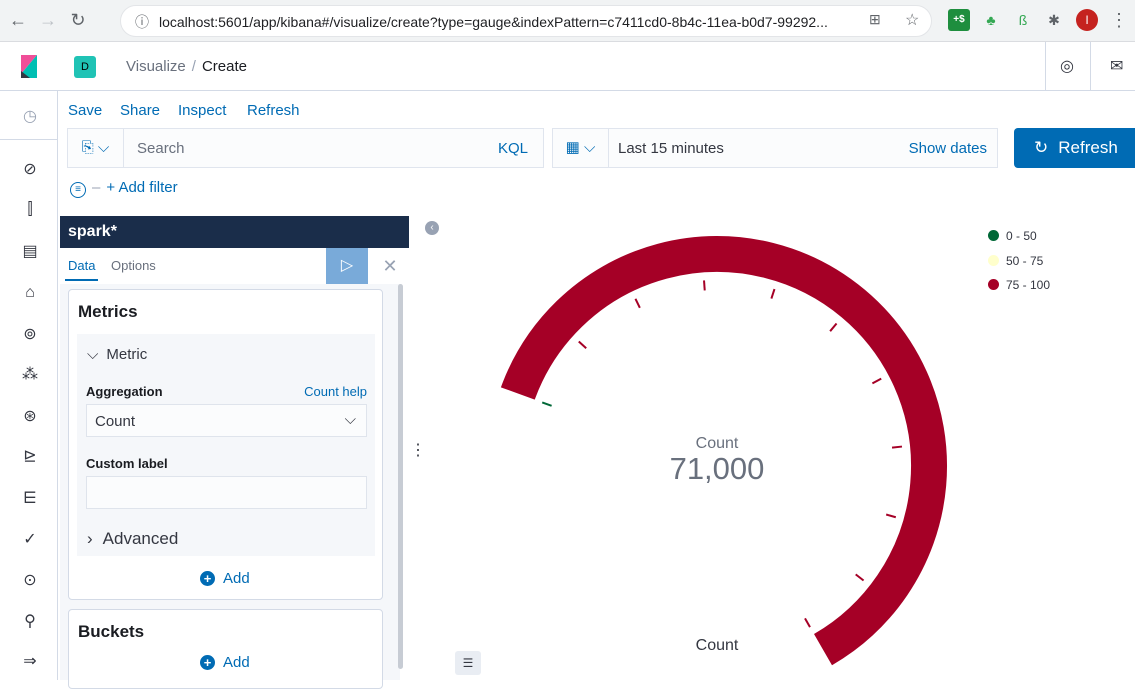 The width and height of the screenshot is (1135, 689). Describe the element at coordinates (161, 148) in the screenshot. I see `search-input: Search` at that location.